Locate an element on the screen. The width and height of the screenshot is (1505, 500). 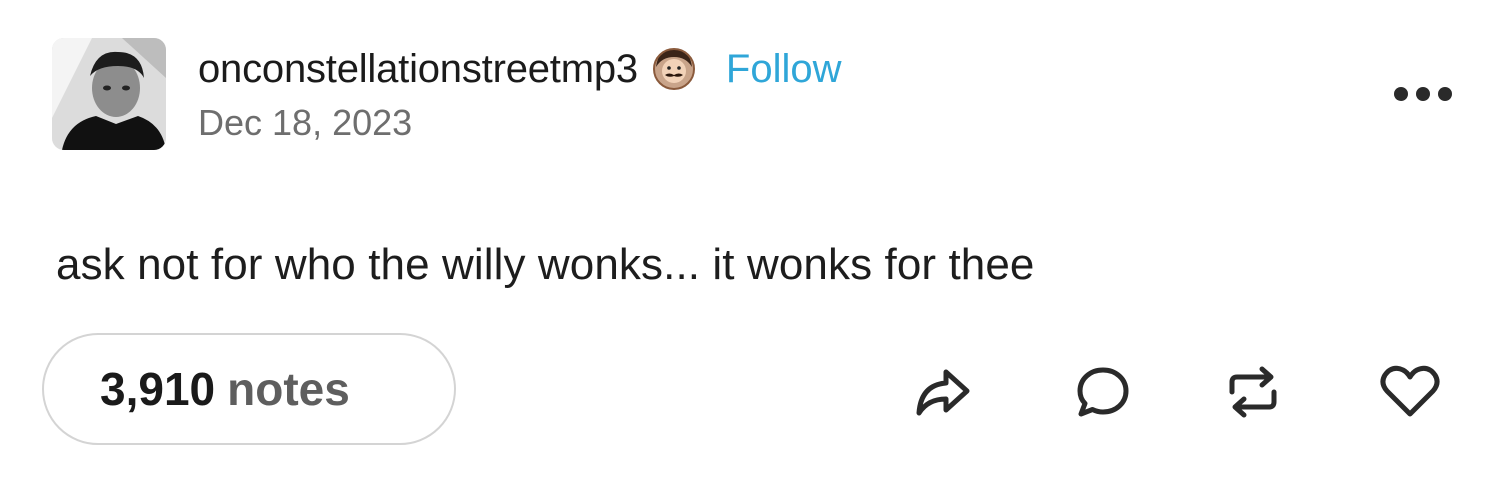
author-row: onconstellationstreetmp3 Follow is located at coordinates (520, 69).